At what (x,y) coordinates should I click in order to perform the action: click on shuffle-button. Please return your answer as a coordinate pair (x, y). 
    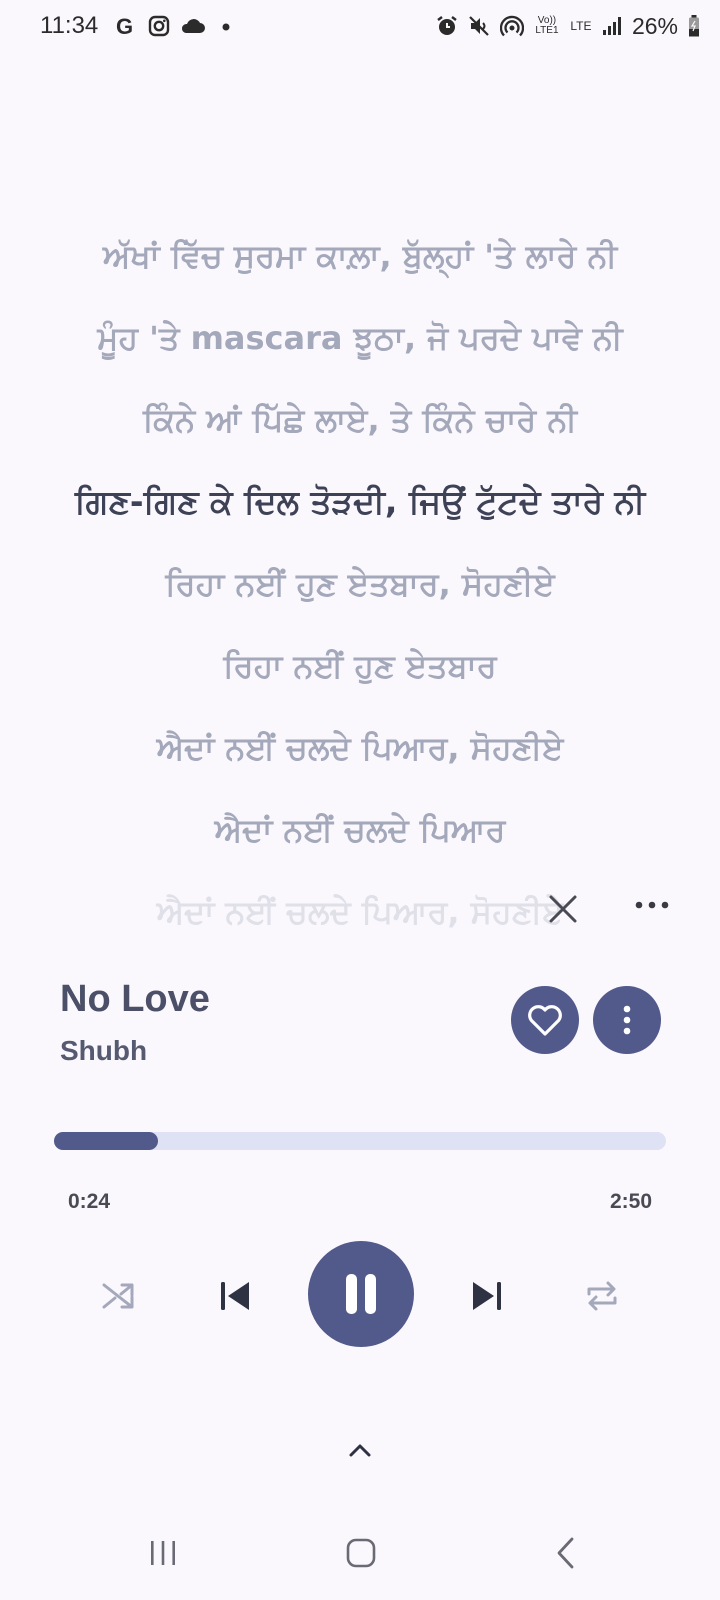
    Looking at the image, I should click on (118, 1296).